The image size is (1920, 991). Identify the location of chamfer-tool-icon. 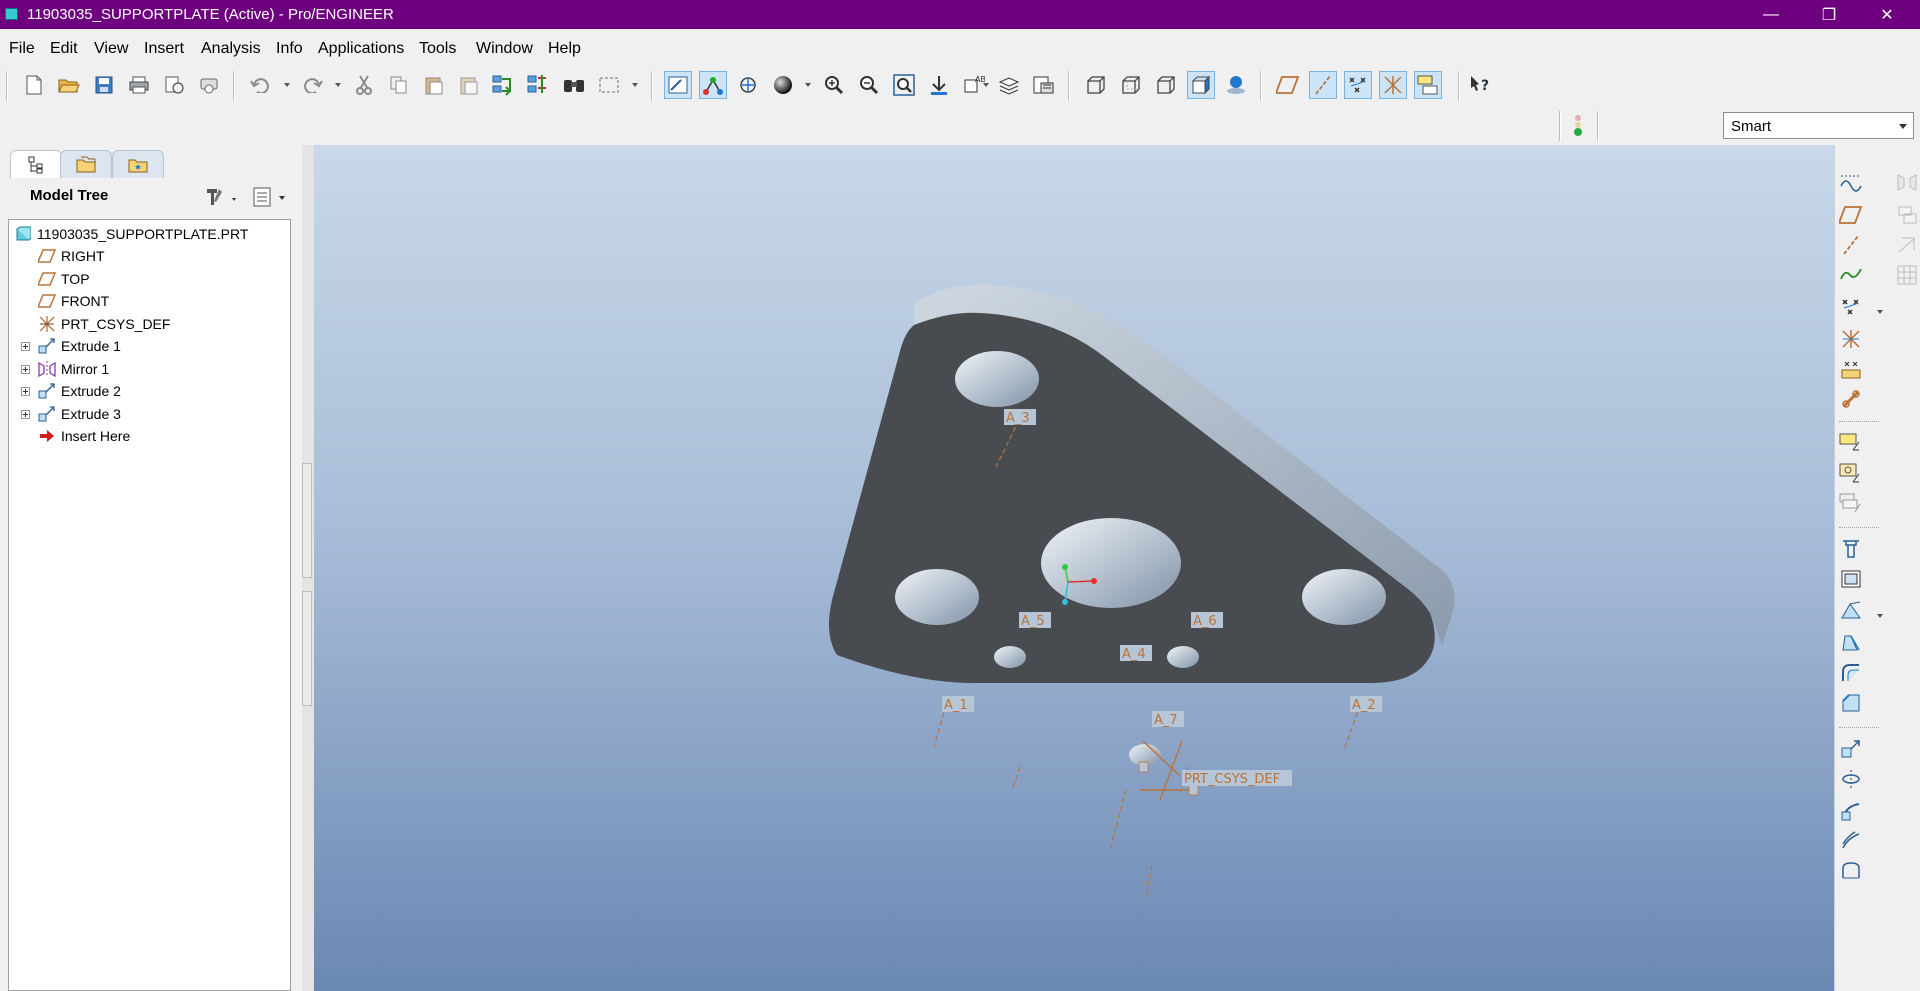
(1851, 703).